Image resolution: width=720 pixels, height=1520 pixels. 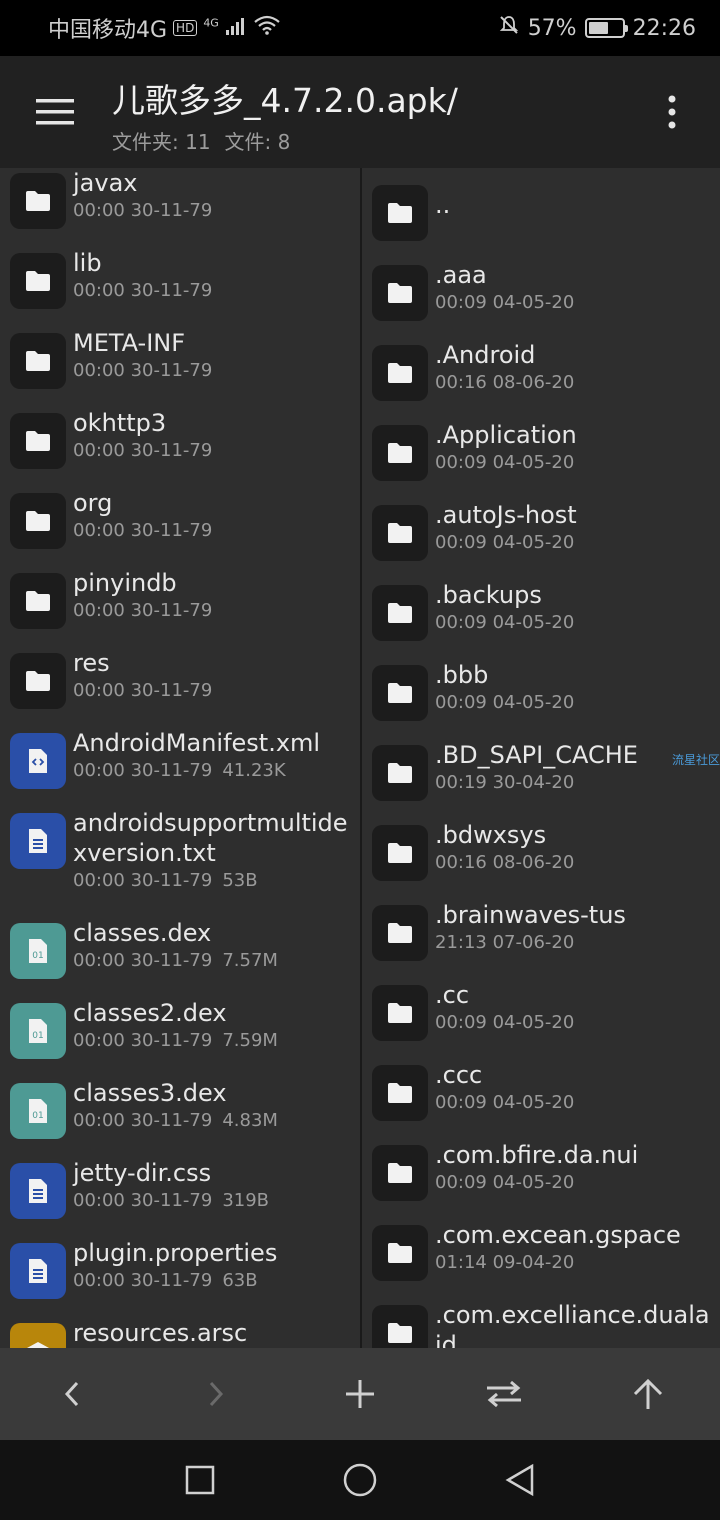 I want to click on left-file-row: AndroidManifest.xml 00:00 30-11-79 41.23K, so click(x=180, y=768).